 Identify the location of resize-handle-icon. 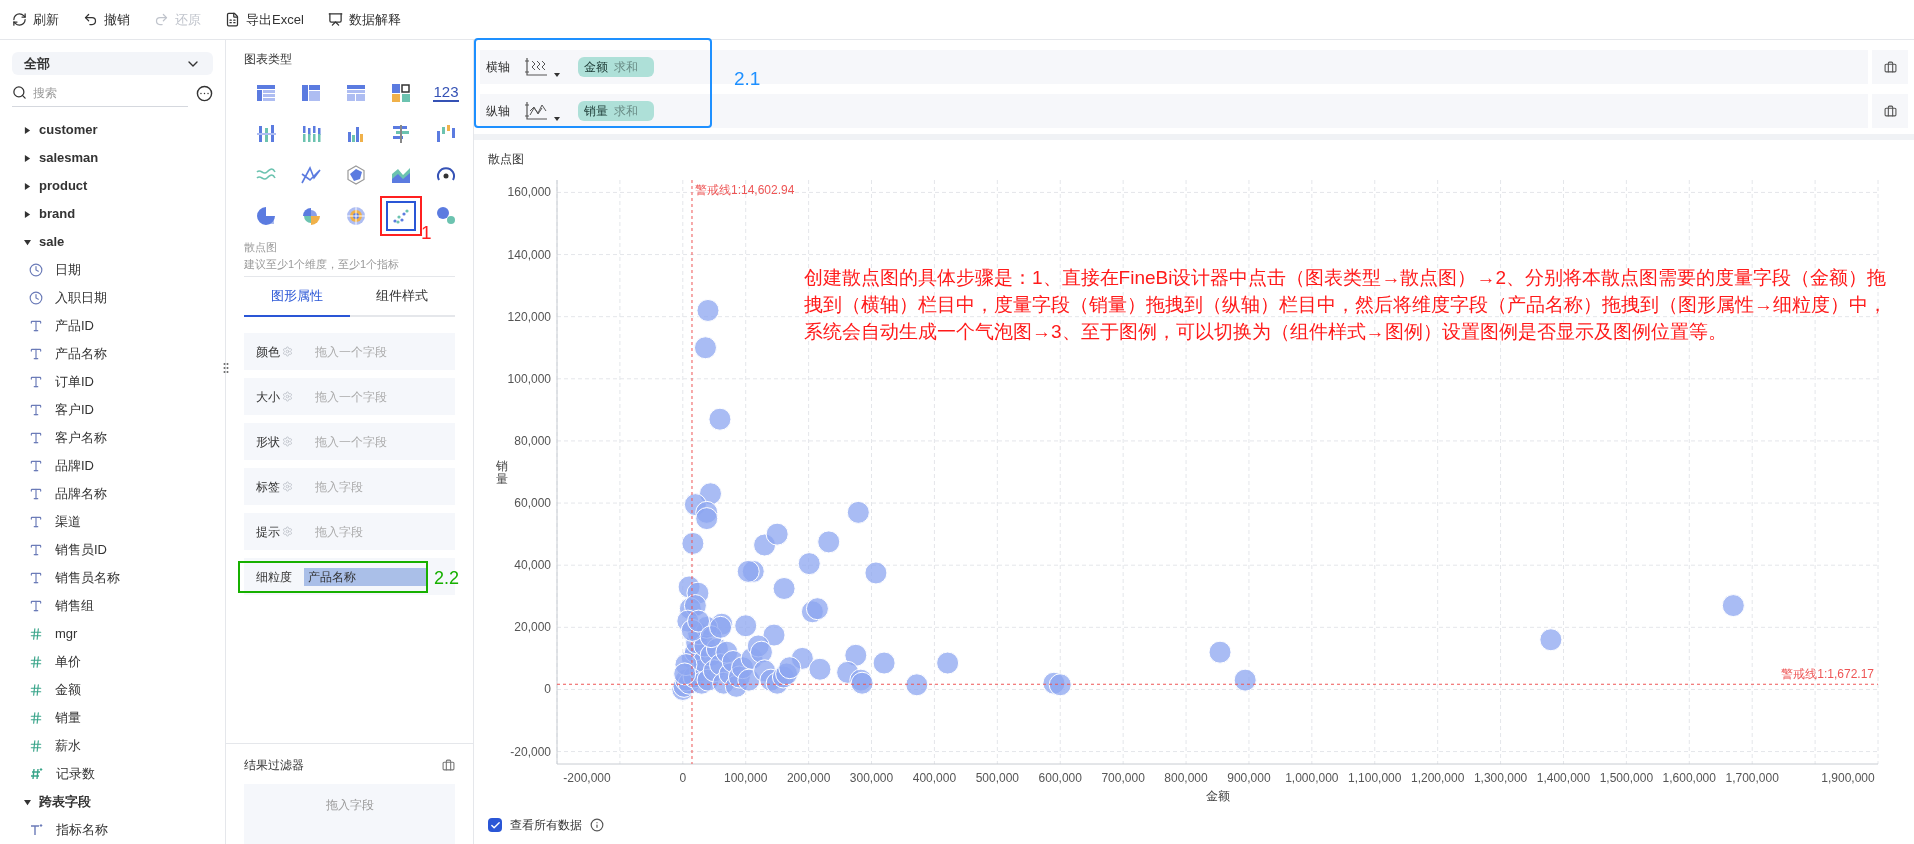
(226, 368).